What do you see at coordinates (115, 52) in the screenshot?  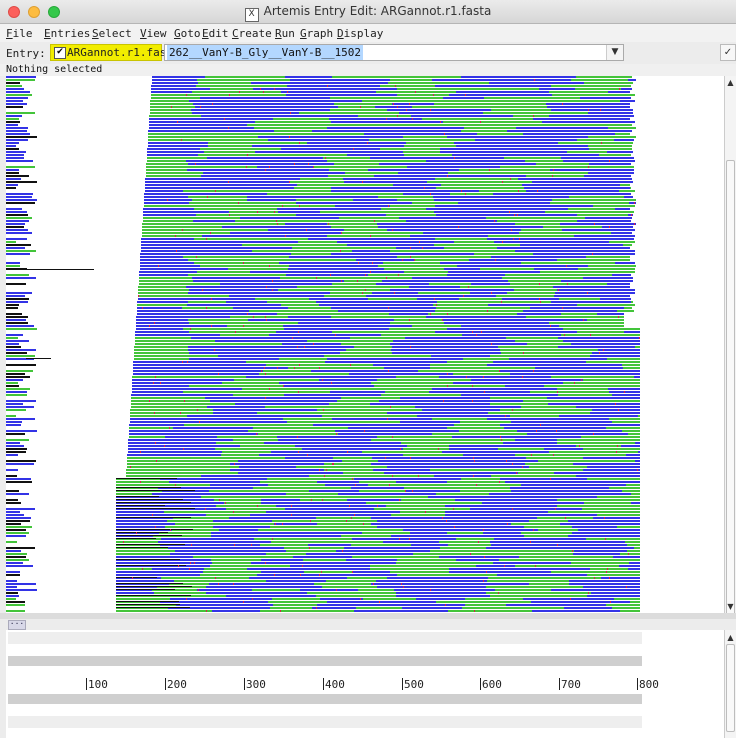 I see `entry-toggle: ✔ ARGannot.r1.fasta` at bounding box center [115, 52].